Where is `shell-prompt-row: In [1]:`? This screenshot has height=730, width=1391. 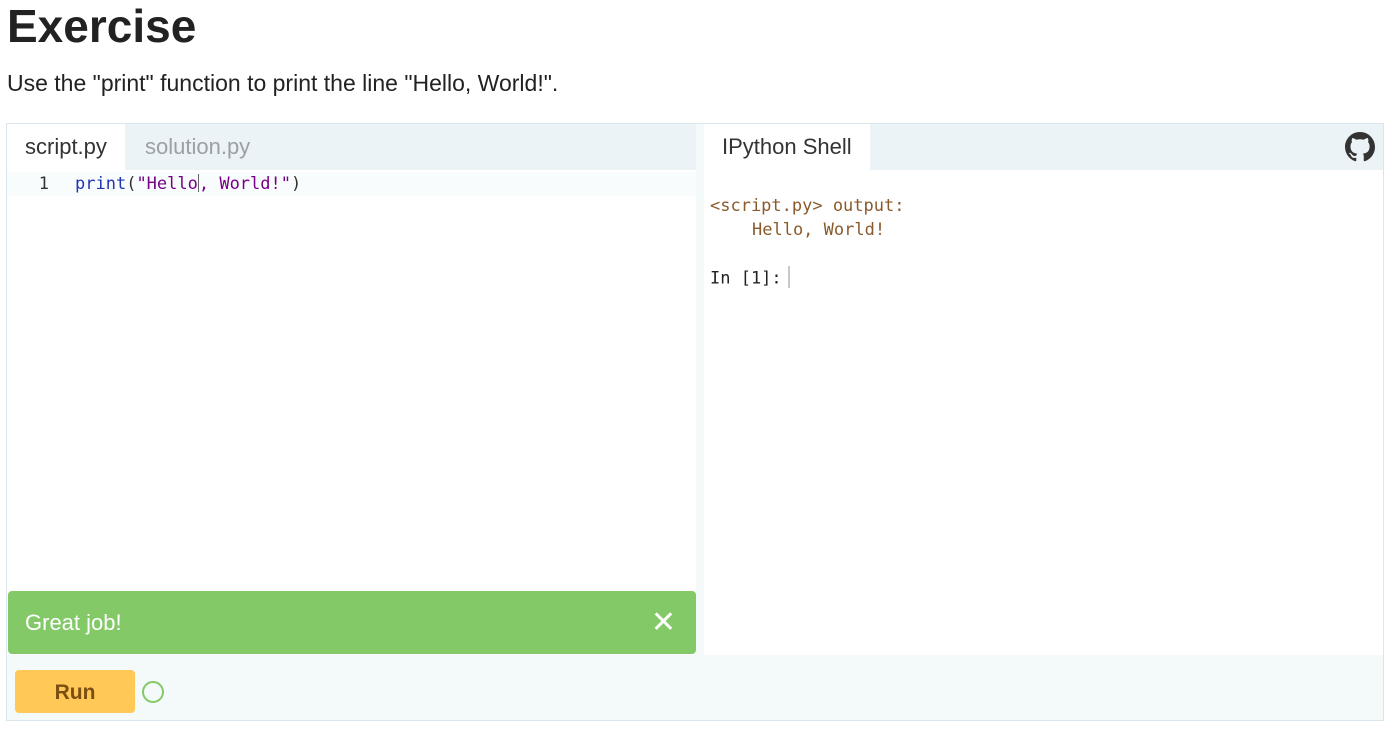
shell-prompt-row: In [1]: is located at coordinates (750, 278).